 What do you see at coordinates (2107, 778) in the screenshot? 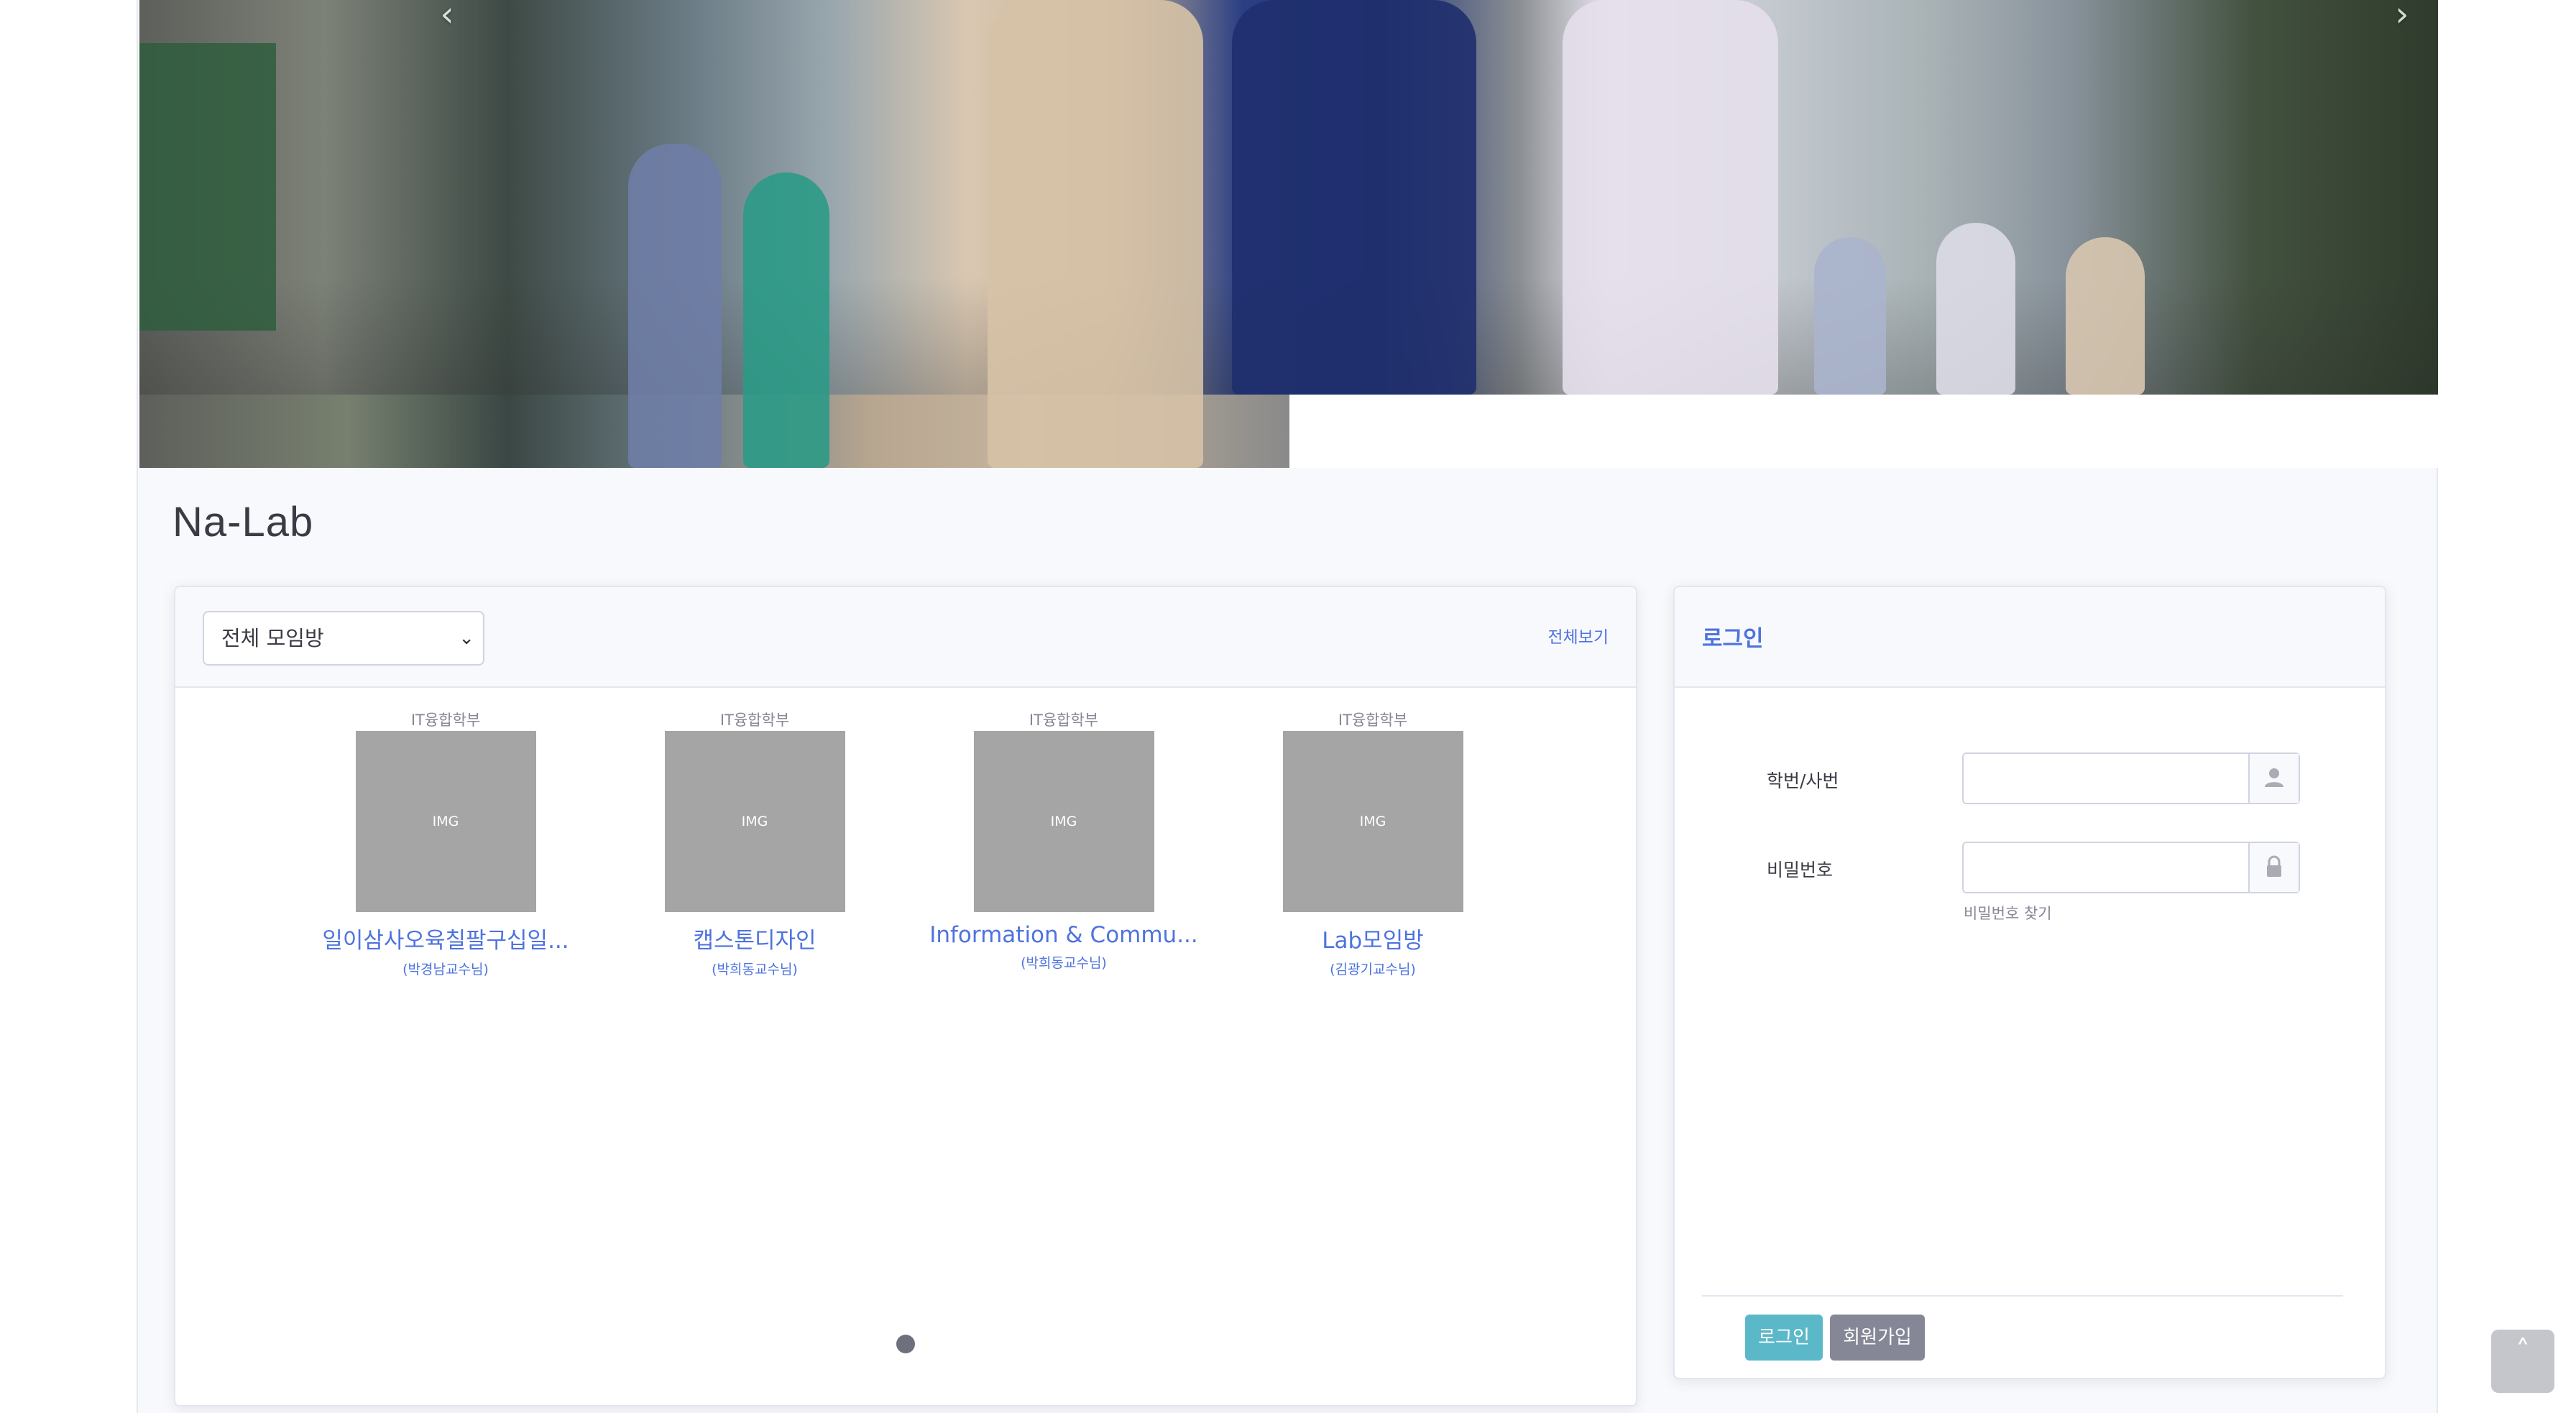
I see `student-id-input` at bounding box center [2107, 778].